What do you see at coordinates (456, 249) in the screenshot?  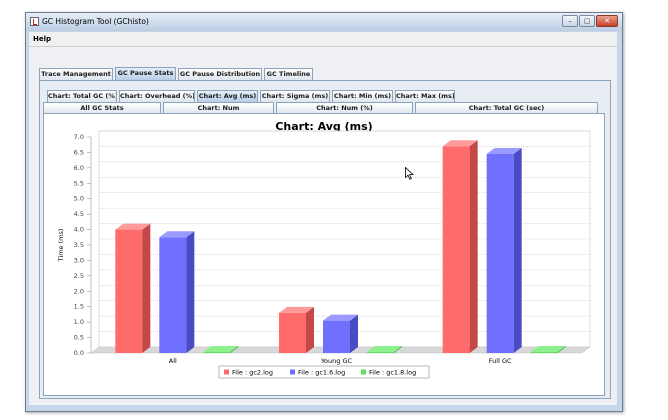 I see `bar-file-gc2-log-full-gc` at bounding box center [456, 249].